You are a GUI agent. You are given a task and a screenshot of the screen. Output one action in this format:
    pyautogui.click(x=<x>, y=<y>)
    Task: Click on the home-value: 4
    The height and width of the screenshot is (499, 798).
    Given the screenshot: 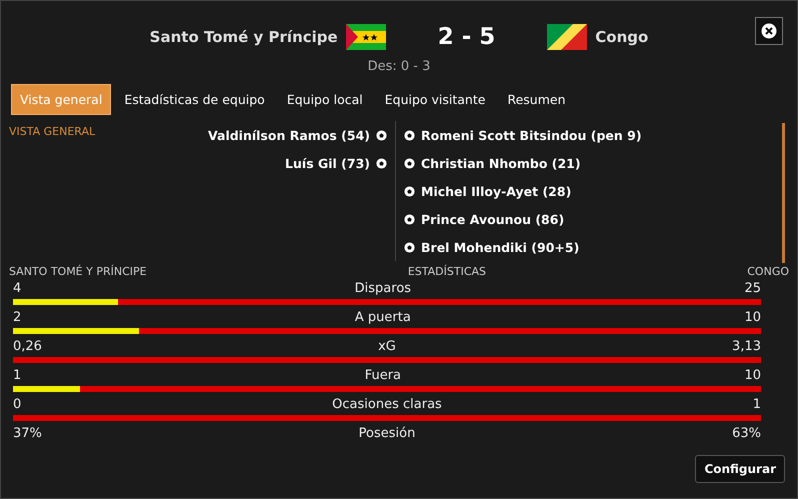 What is the action you would take?
    pyautogui.click(x=17, y=289)
    